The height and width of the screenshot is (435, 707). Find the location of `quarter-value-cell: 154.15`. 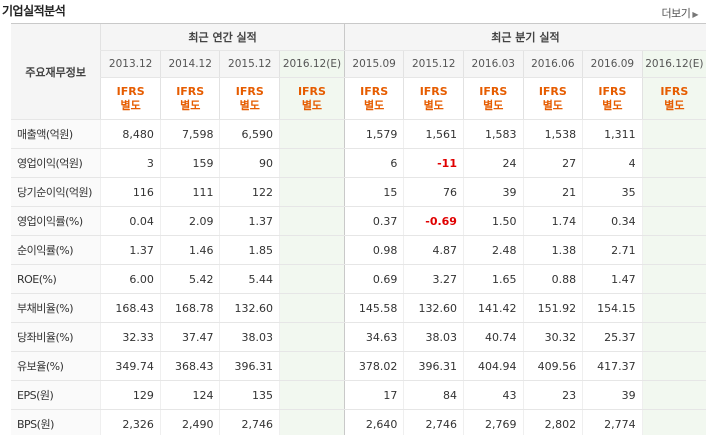

quarter-value-cell: 154.15 is located at coordinates (612, 308).